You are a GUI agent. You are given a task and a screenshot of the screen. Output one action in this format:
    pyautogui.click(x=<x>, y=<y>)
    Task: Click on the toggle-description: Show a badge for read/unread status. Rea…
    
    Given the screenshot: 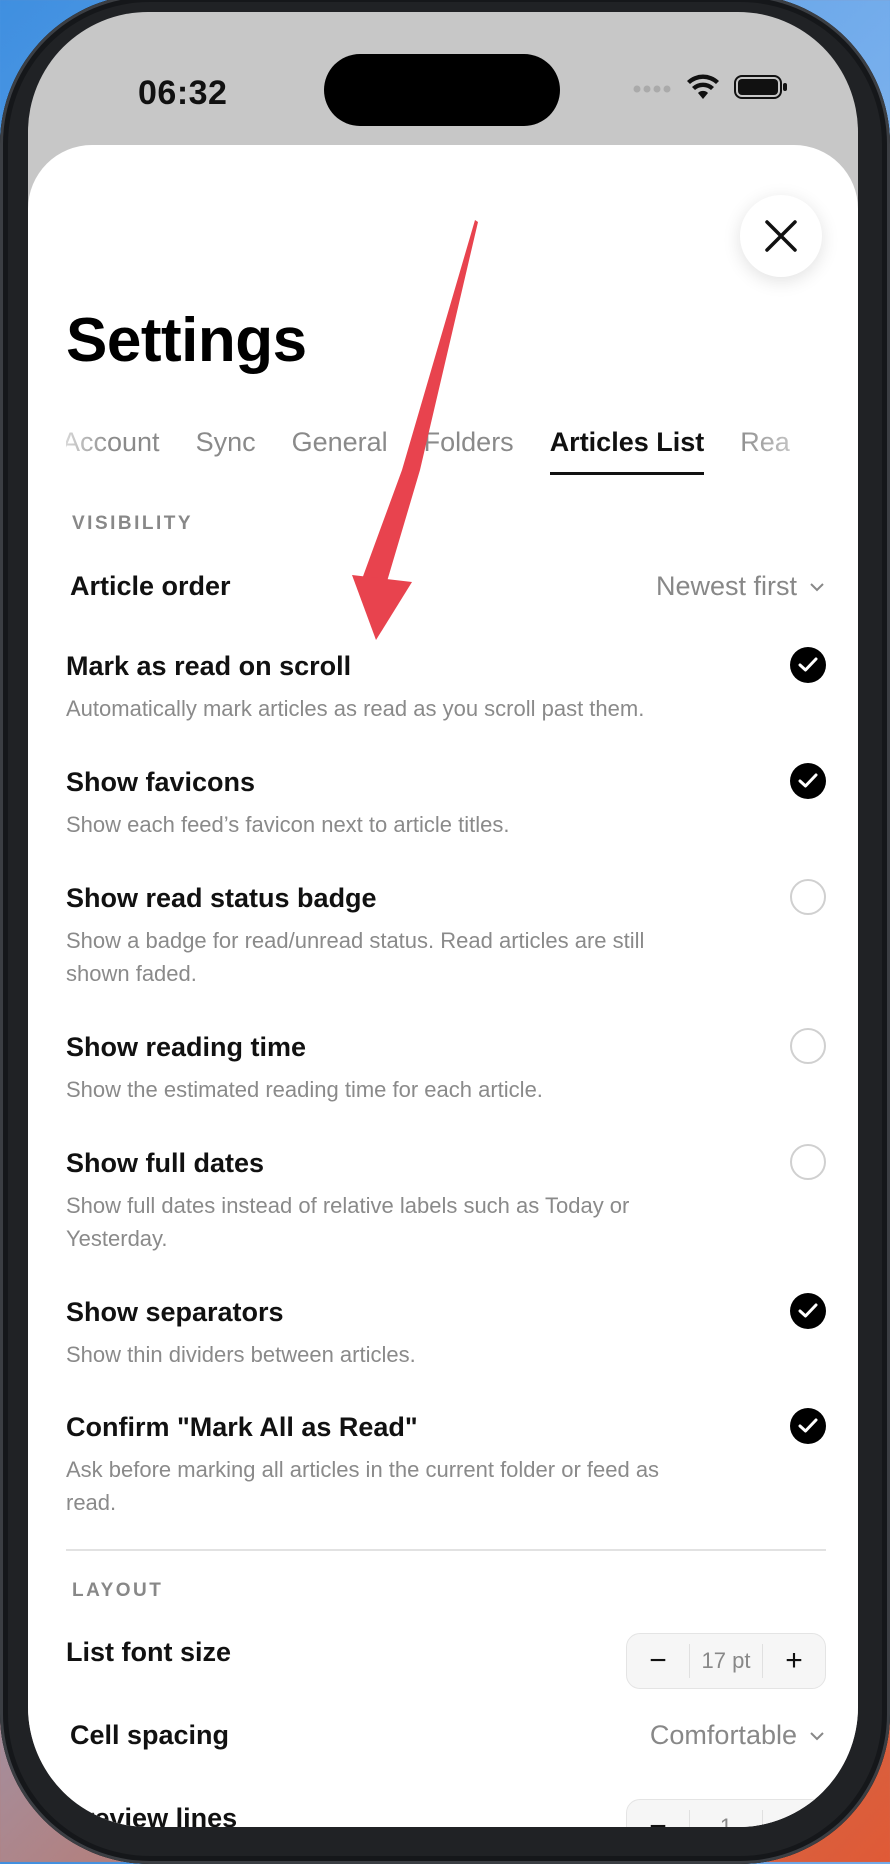 What is the action you would take?
    pyautogui.click(x=355, y=957)
    